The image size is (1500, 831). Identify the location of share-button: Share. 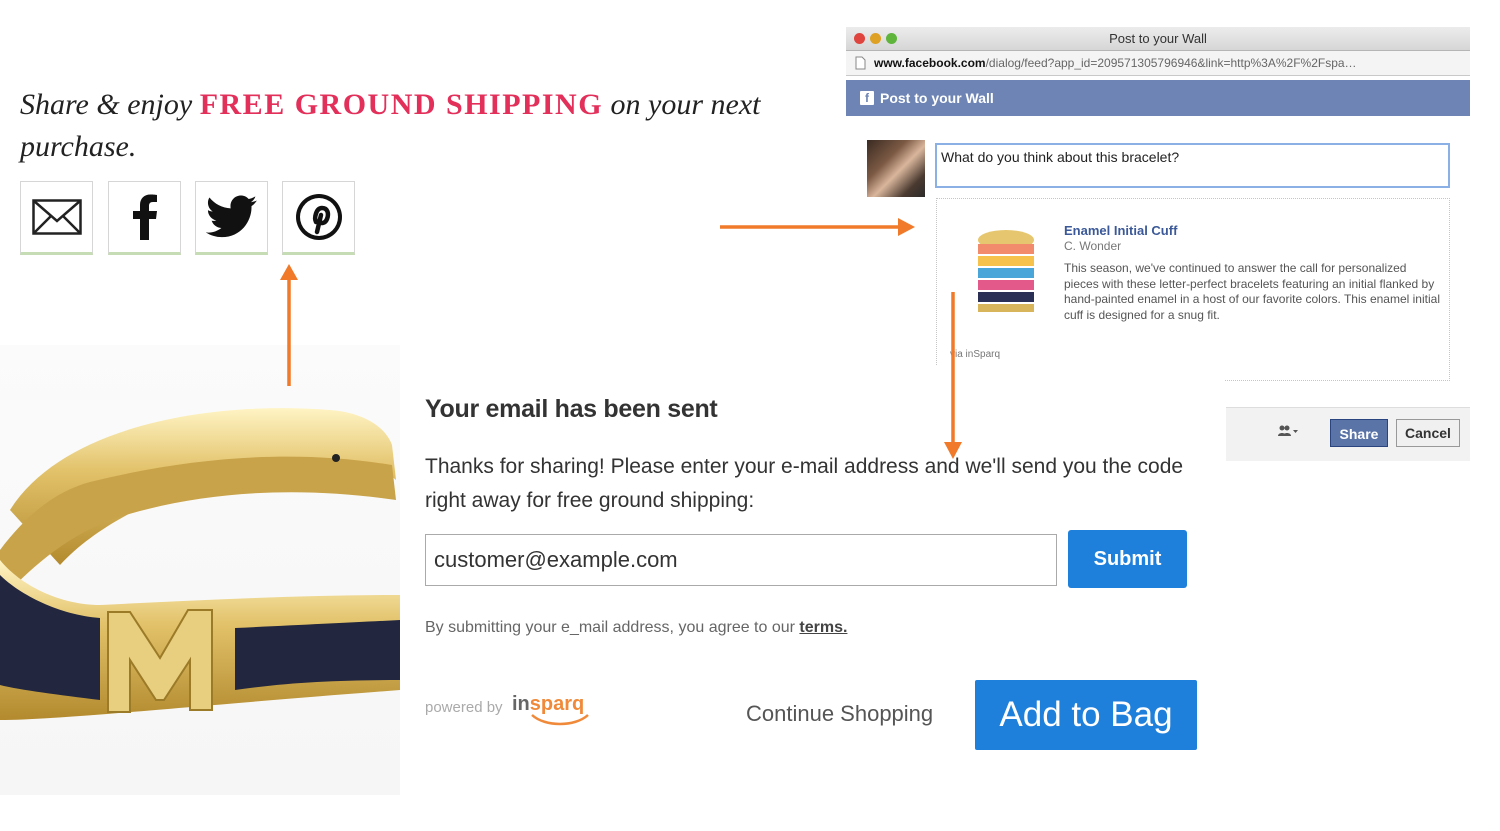
(1359, 433).